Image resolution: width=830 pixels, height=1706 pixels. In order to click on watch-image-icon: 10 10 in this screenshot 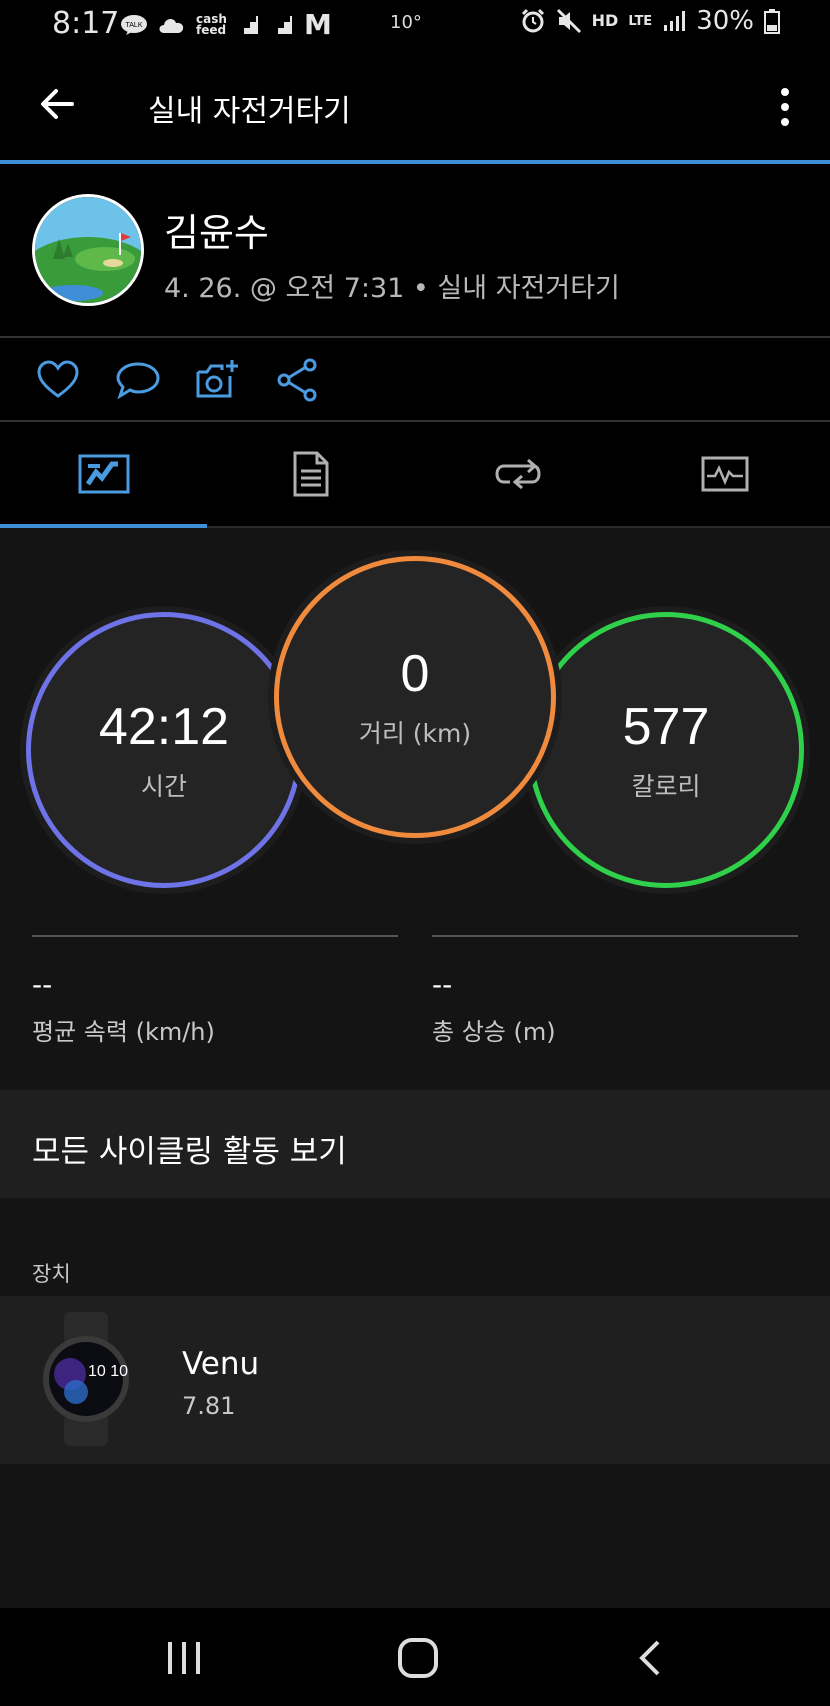, I will do `click(86, 1379)`.